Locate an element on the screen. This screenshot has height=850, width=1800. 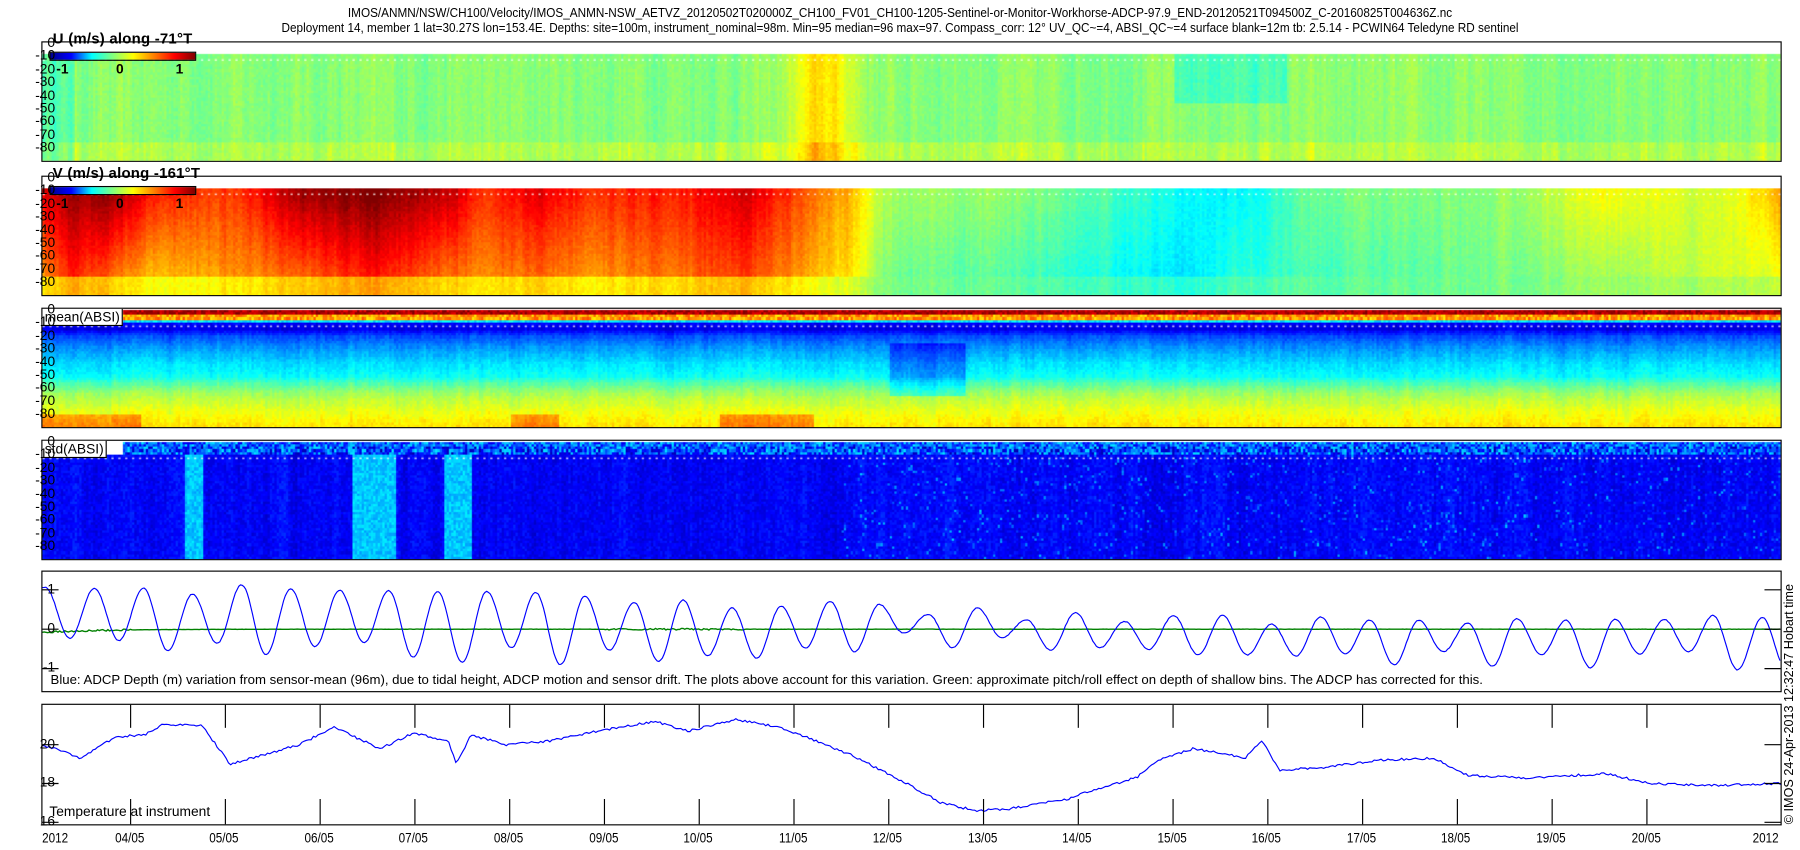
u-colorbar-tick: -1 is located at coordinates (62, 68).